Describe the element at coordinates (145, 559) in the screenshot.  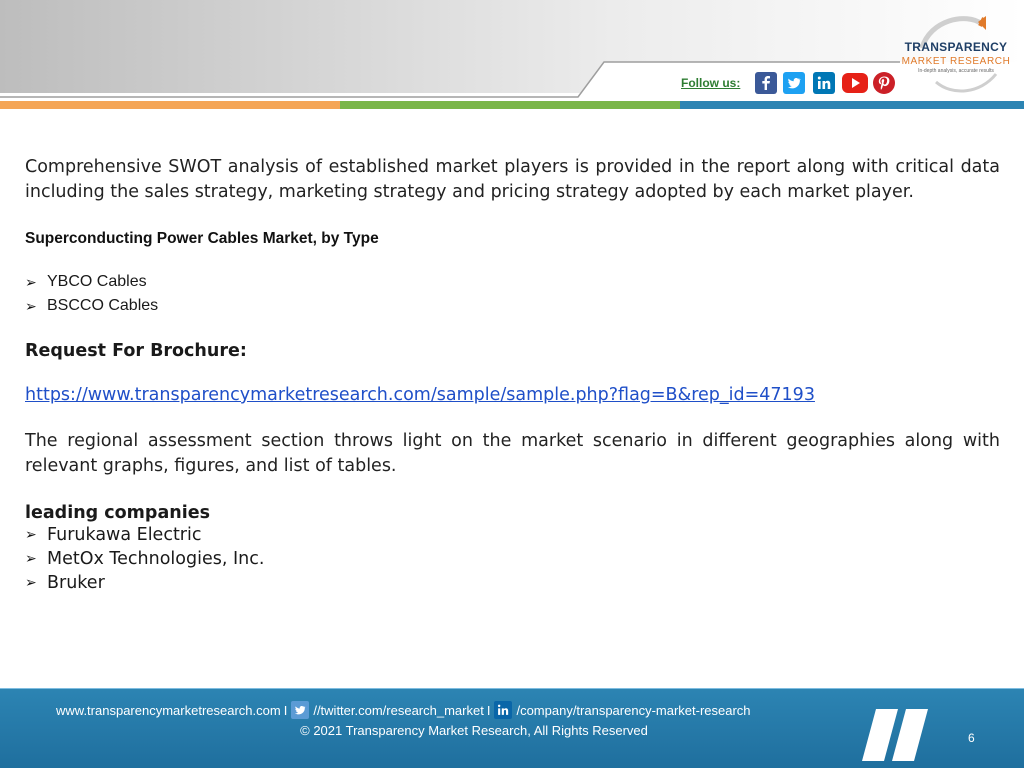
I see `list-item: ➢ MetOx Technologies, Inc.` at that location.